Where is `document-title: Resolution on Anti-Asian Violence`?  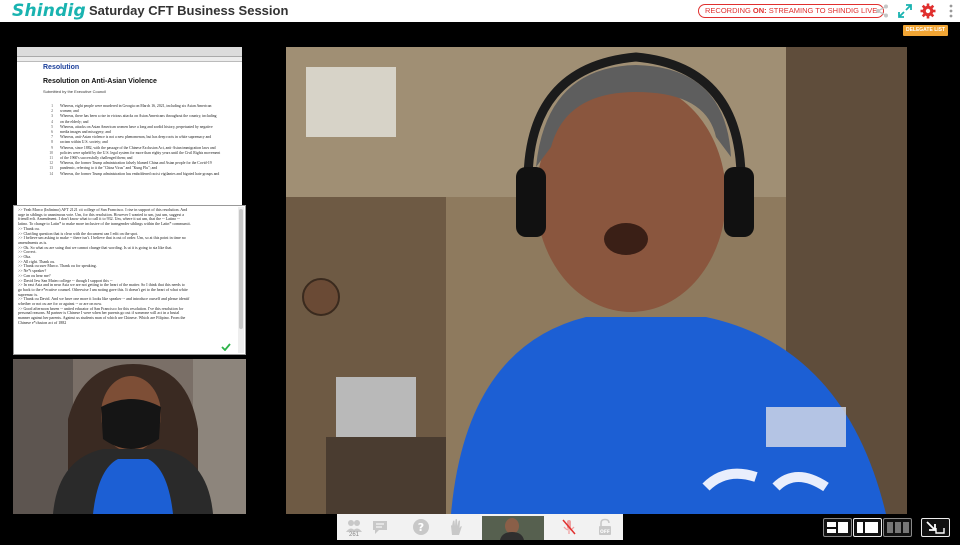
document-title: Resolution on Anti-Asian Violence is located at coordinates (100, 81).